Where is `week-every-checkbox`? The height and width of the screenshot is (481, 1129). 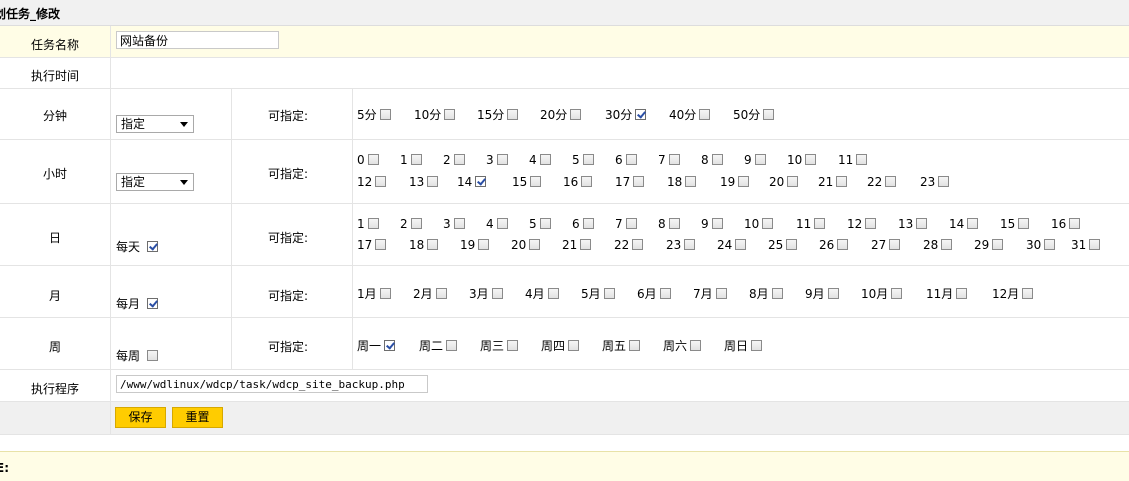
week-every-checkbox is located at coordinates (152, 355).